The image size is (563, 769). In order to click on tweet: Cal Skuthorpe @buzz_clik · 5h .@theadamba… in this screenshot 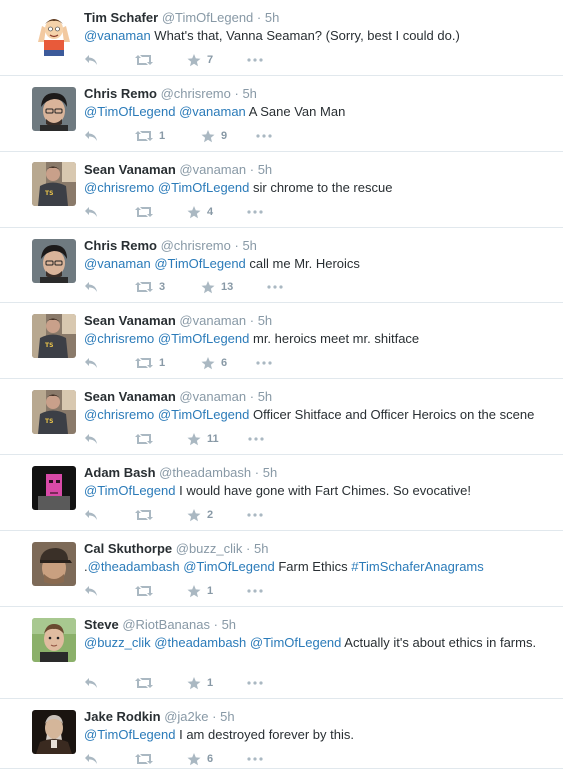, I will do `click(281, 569)`.